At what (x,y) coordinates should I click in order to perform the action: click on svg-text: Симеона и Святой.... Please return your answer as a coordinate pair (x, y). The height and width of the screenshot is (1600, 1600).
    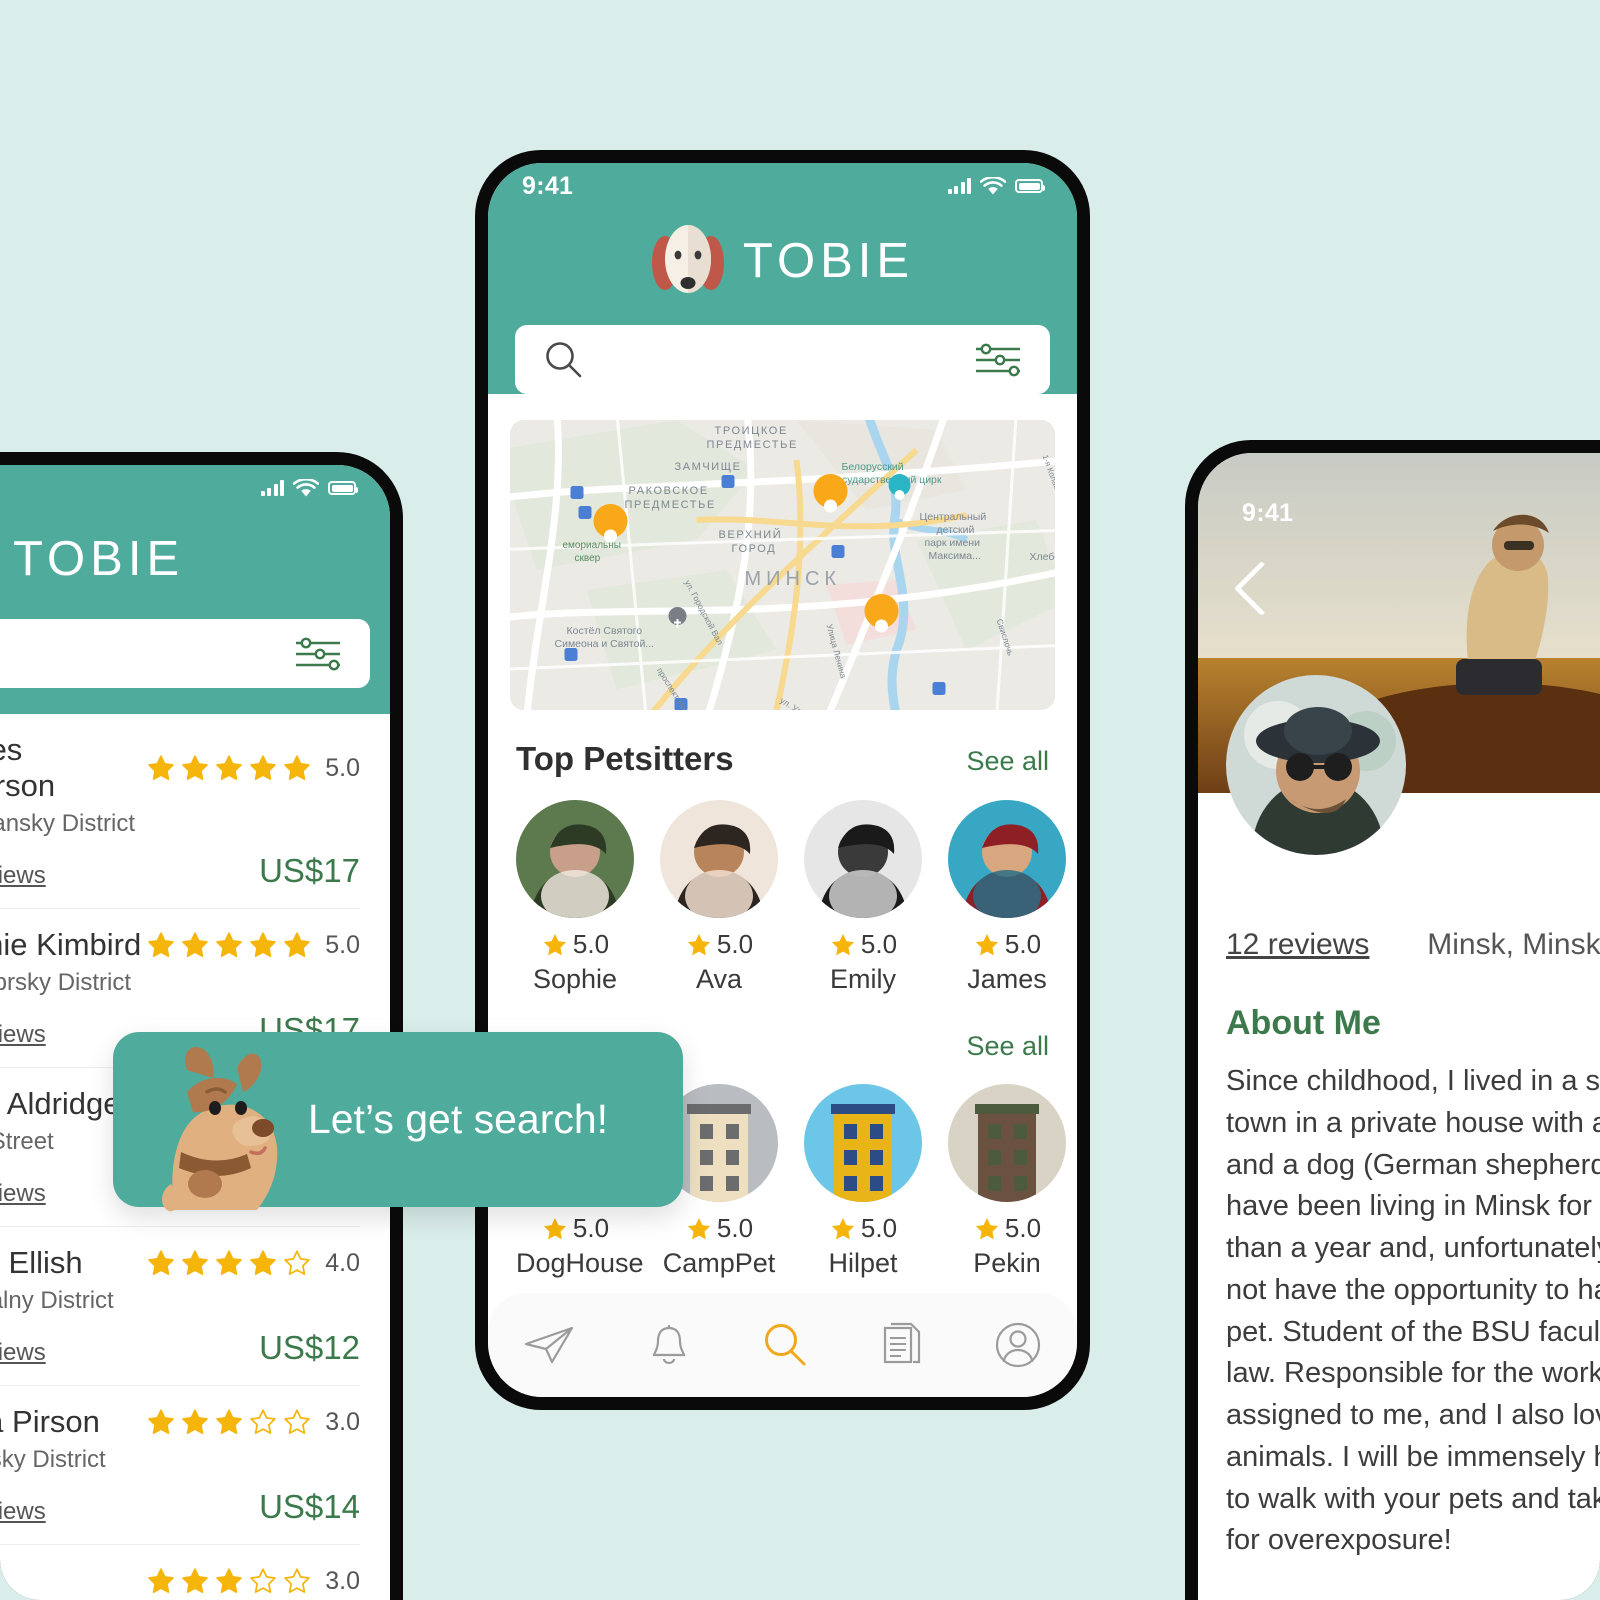
    Looking at the image, I should click on (605, 644).